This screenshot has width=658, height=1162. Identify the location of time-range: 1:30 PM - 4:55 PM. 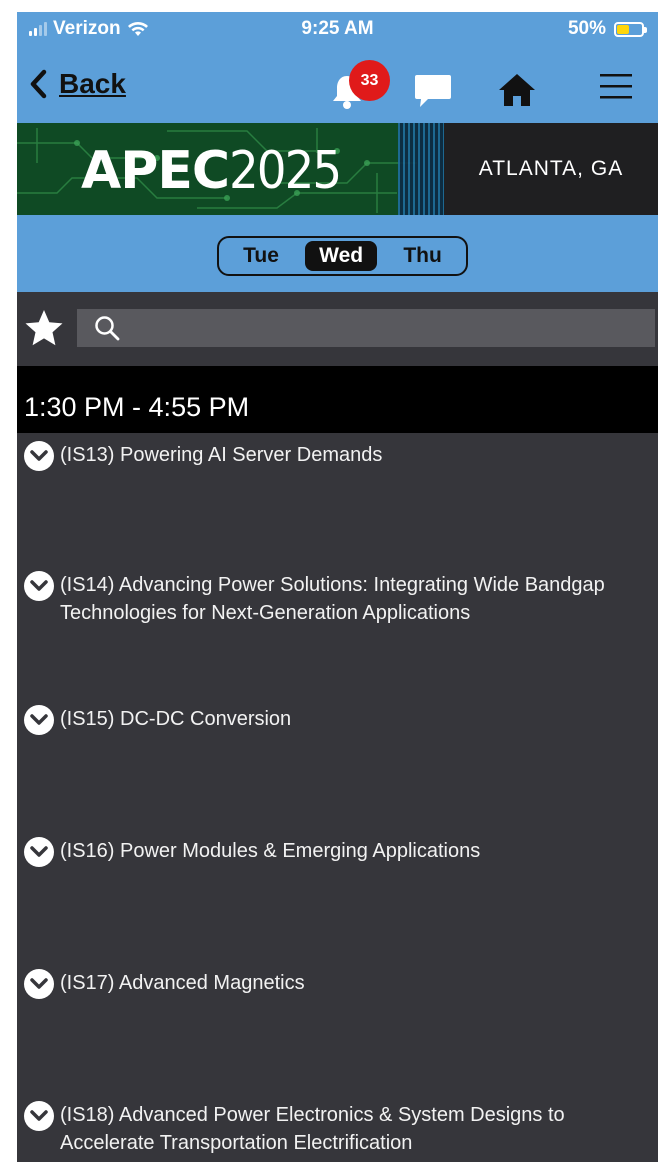
(137, 407).